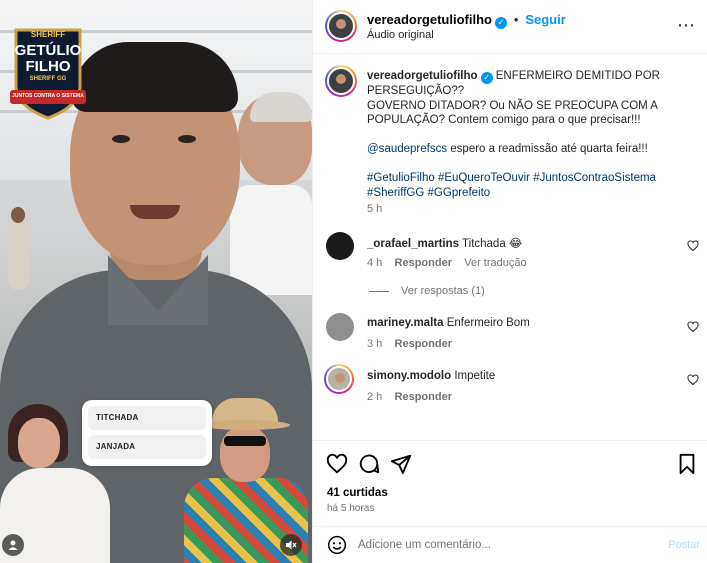  Describe the element at coordinates (271, 240) in the screenshot. I see `background-man` at that location.